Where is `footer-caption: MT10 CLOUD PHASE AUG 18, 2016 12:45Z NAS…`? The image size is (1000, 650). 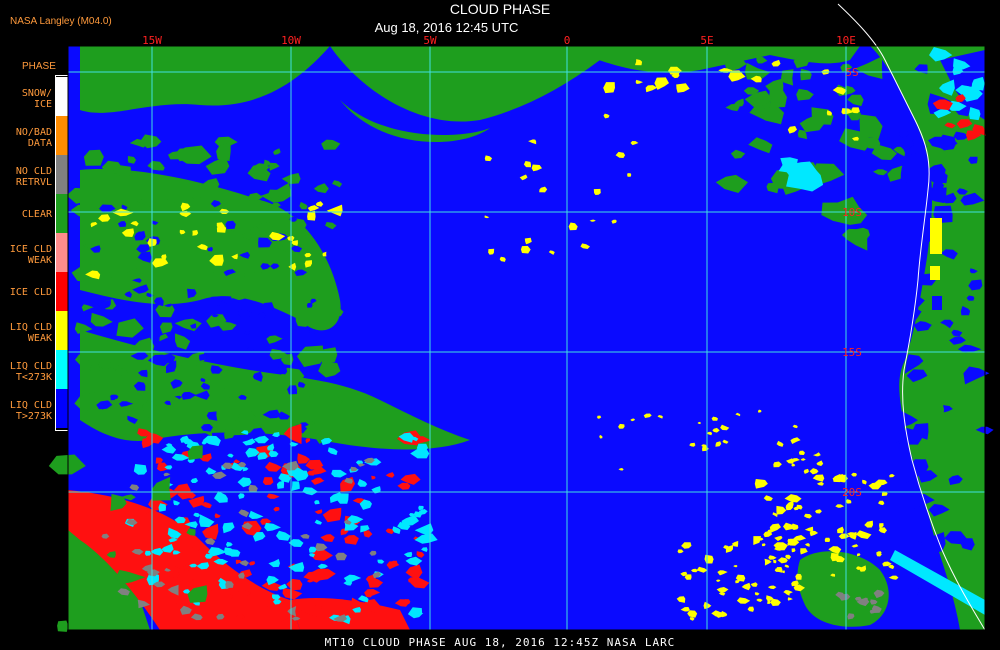
footer-caption: MT10 CLOUD PHASE AUG 18, 2016 12:45Z NAS… is located at coordinates (500, 642).